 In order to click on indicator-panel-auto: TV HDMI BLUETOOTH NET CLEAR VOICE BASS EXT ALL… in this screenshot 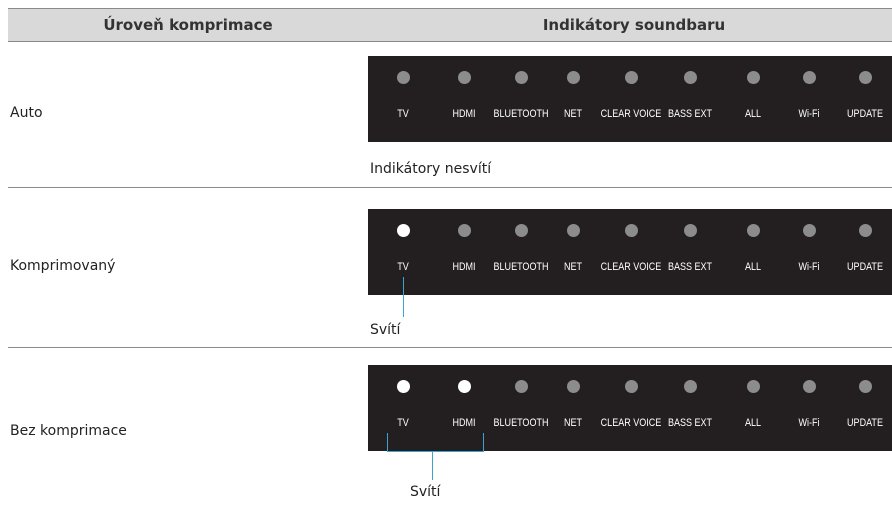, I will do `click(630, 99)`.